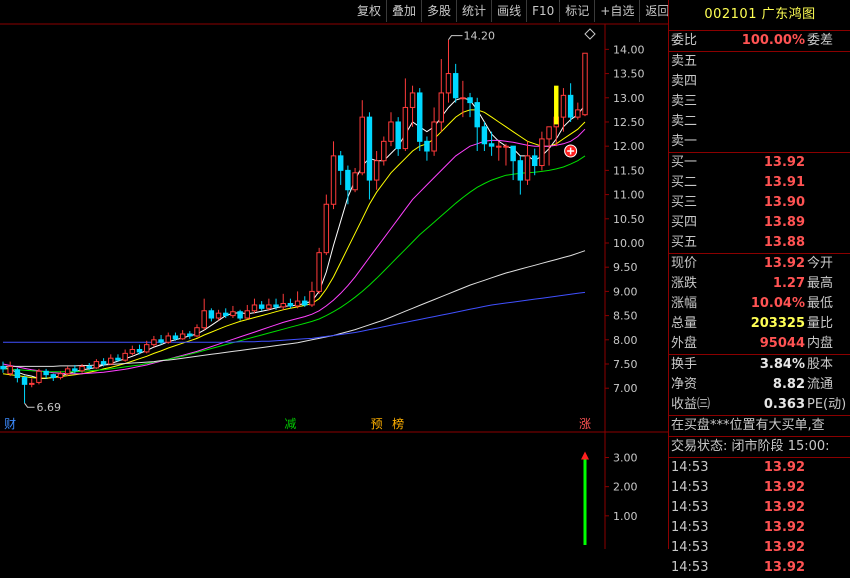 This screenshot has width=850, height=578. Describe the element at coordinates (585, 423) in the screenshot. I see `event-marker: 涨` at that location.